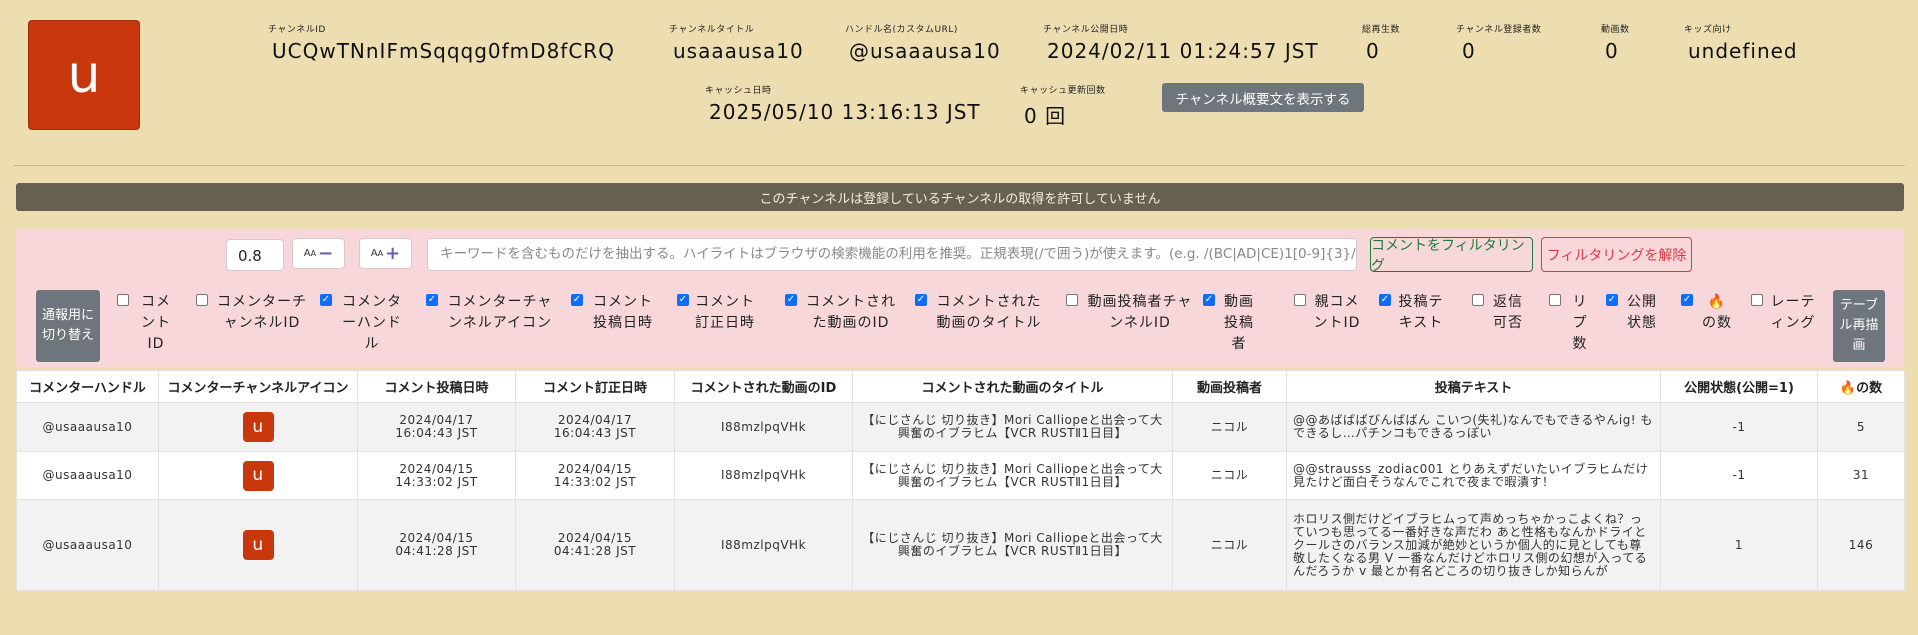 The height and width of the screenshot is (635, 1918). Describe the element at coordinates (253, 313) in the screenshot. I see `toggle-commenter-channel-id: コメンターチャンネルID` at that location.